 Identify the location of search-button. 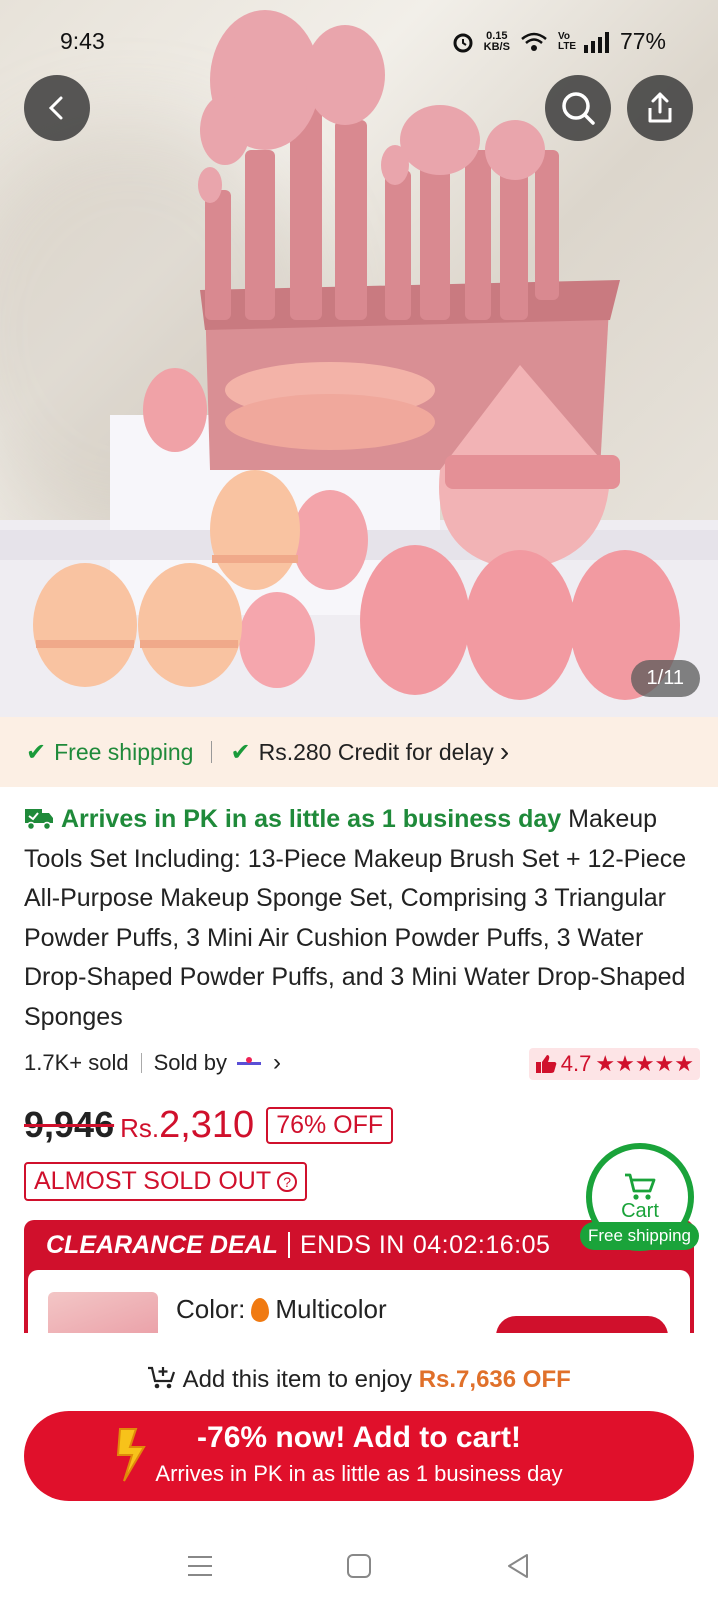
(578, 108).